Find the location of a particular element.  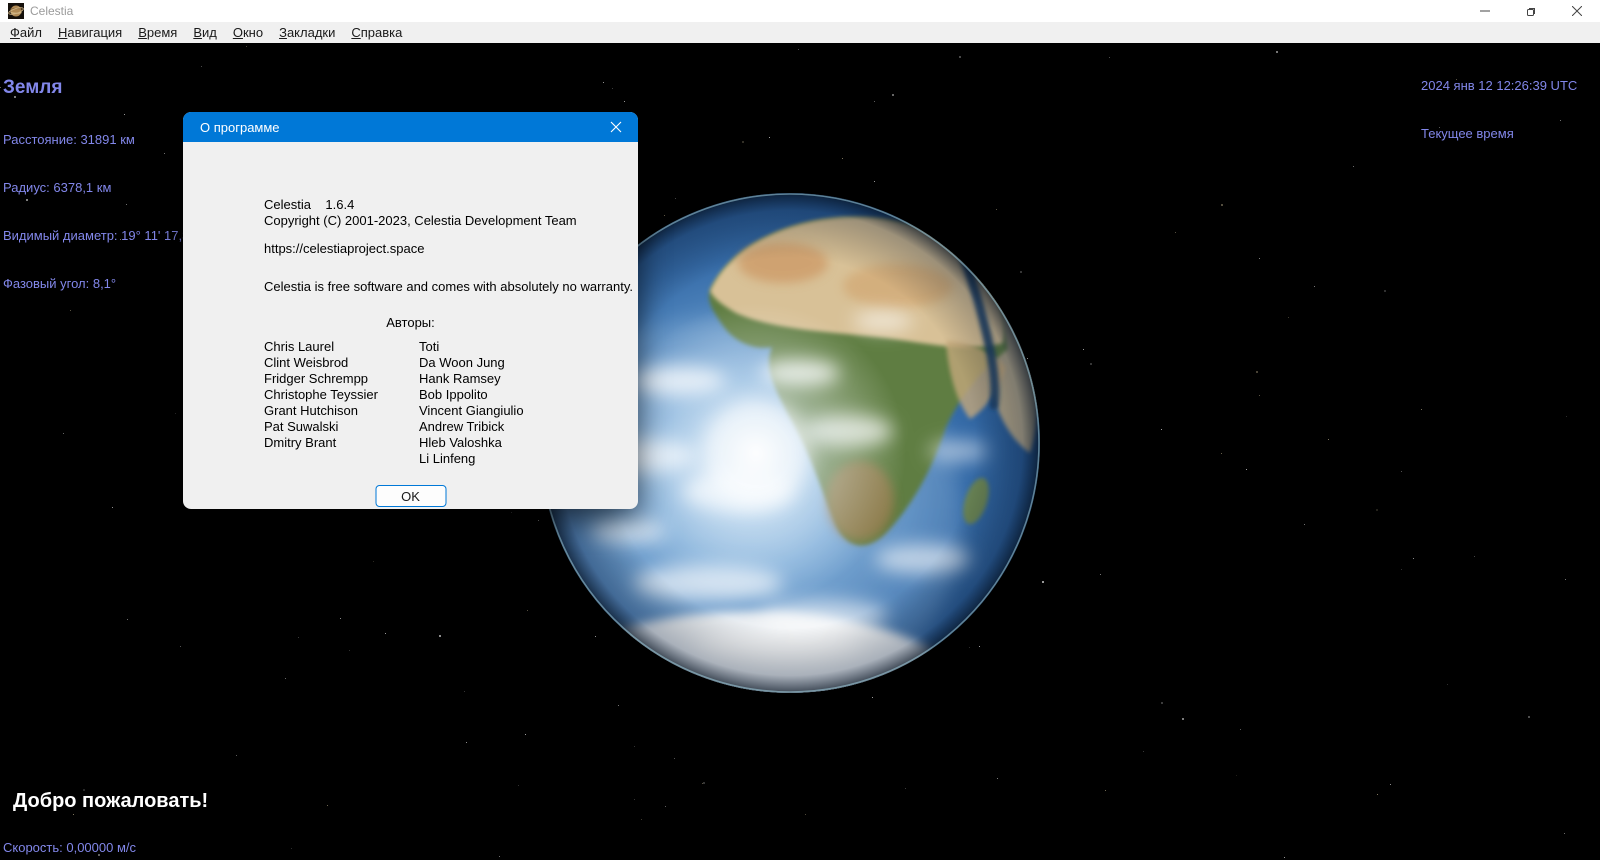

about-dialog-close-button is located at coordinates (616, 127).